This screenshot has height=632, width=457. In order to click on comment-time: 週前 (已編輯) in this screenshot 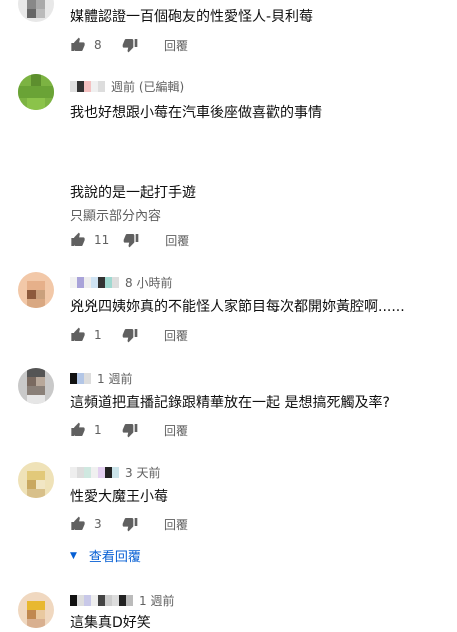, I will do `click(147, 86)`.